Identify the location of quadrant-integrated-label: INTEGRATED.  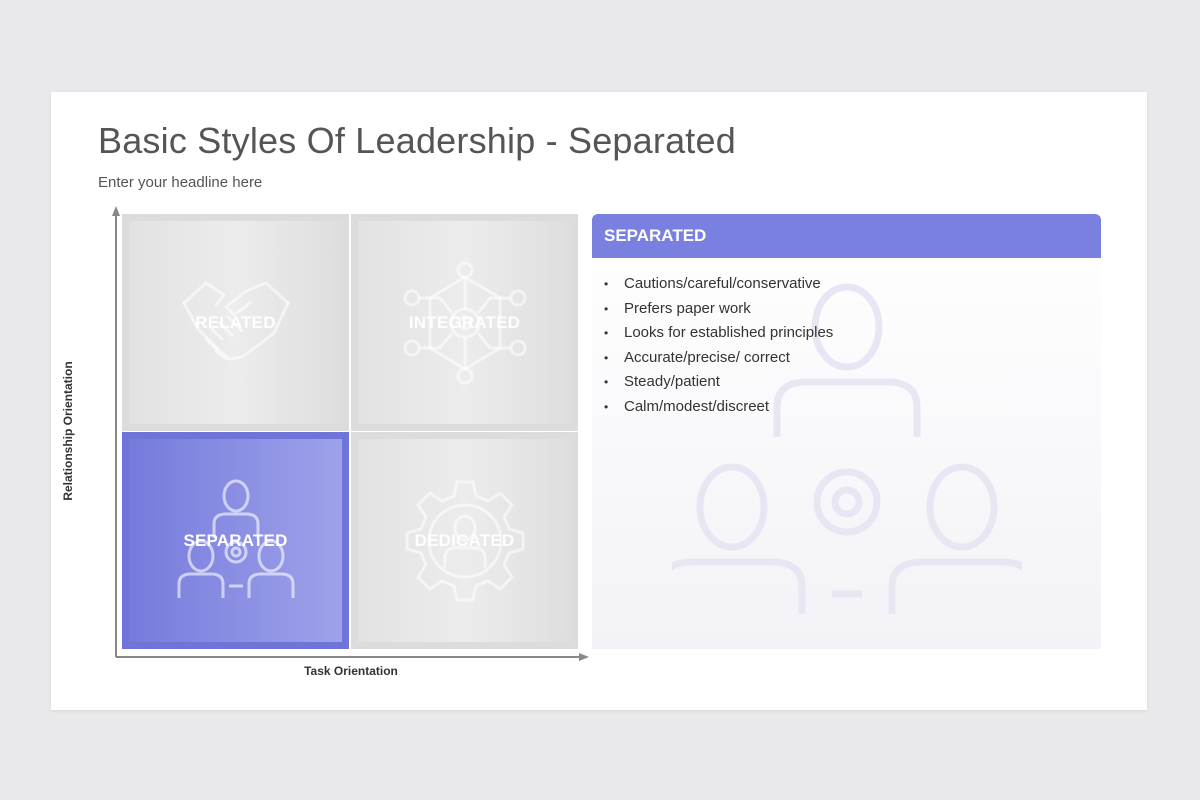
(464, 322).